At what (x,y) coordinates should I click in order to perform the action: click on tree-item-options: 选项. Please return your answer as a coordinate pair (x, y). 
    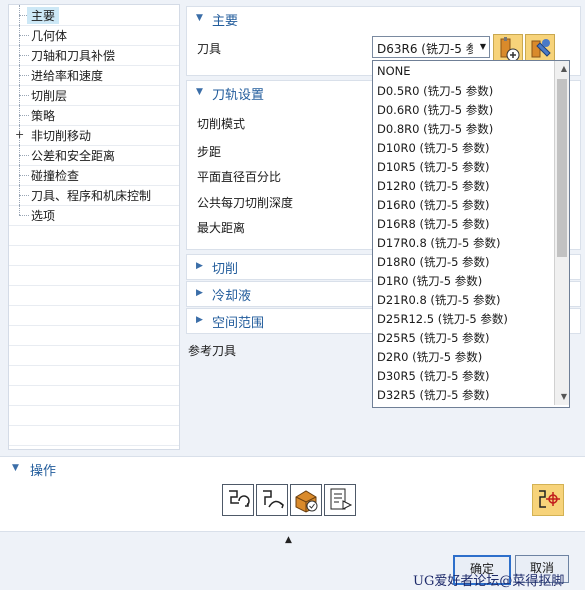
    Looking at the image, I should click on (94, 215).